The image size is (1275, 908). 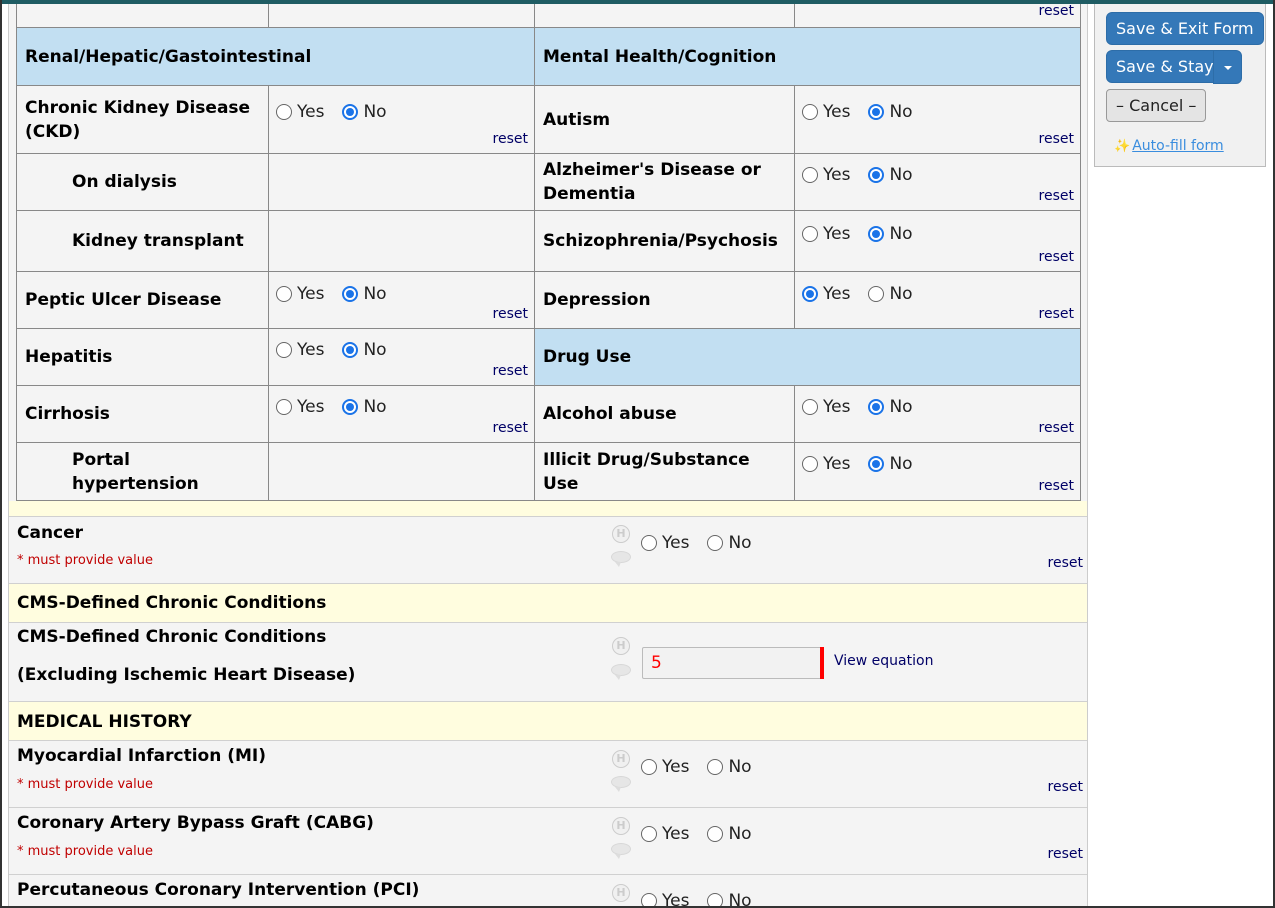 I want to click on alzheimers-options: Yes No reset, so click(x=937, y=182).